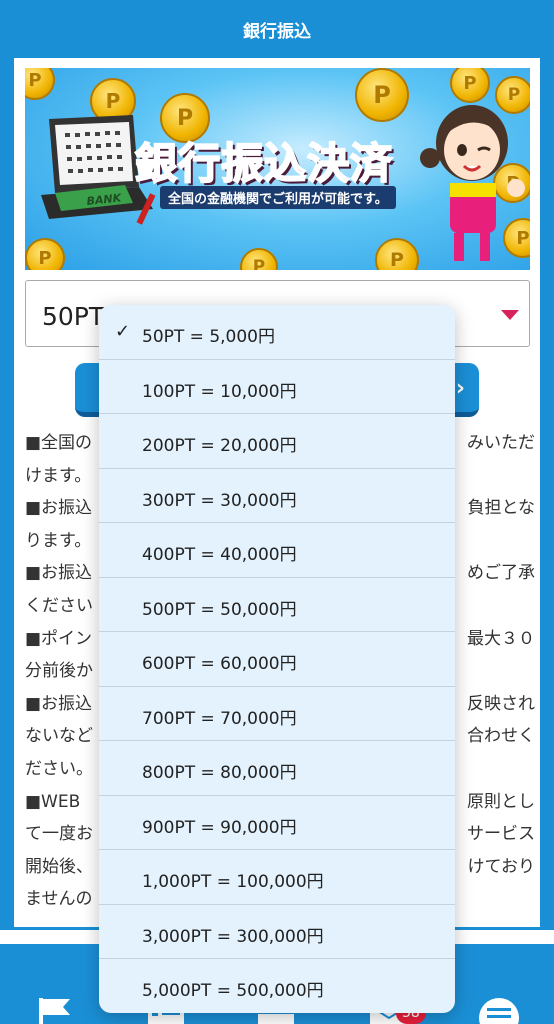  Describe the element at coordinates (53, 801) in the screenshot. I see `note-text-left: ■WEB` at that location.